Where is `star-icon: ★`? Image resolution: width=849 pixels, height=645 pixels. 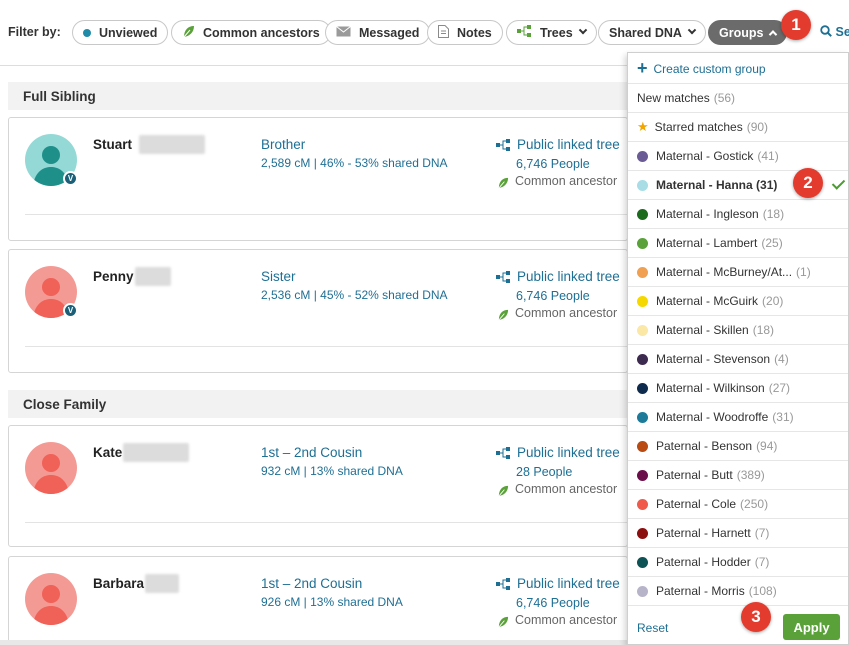 star-icon: ★ is located at coordinates (643, 126).